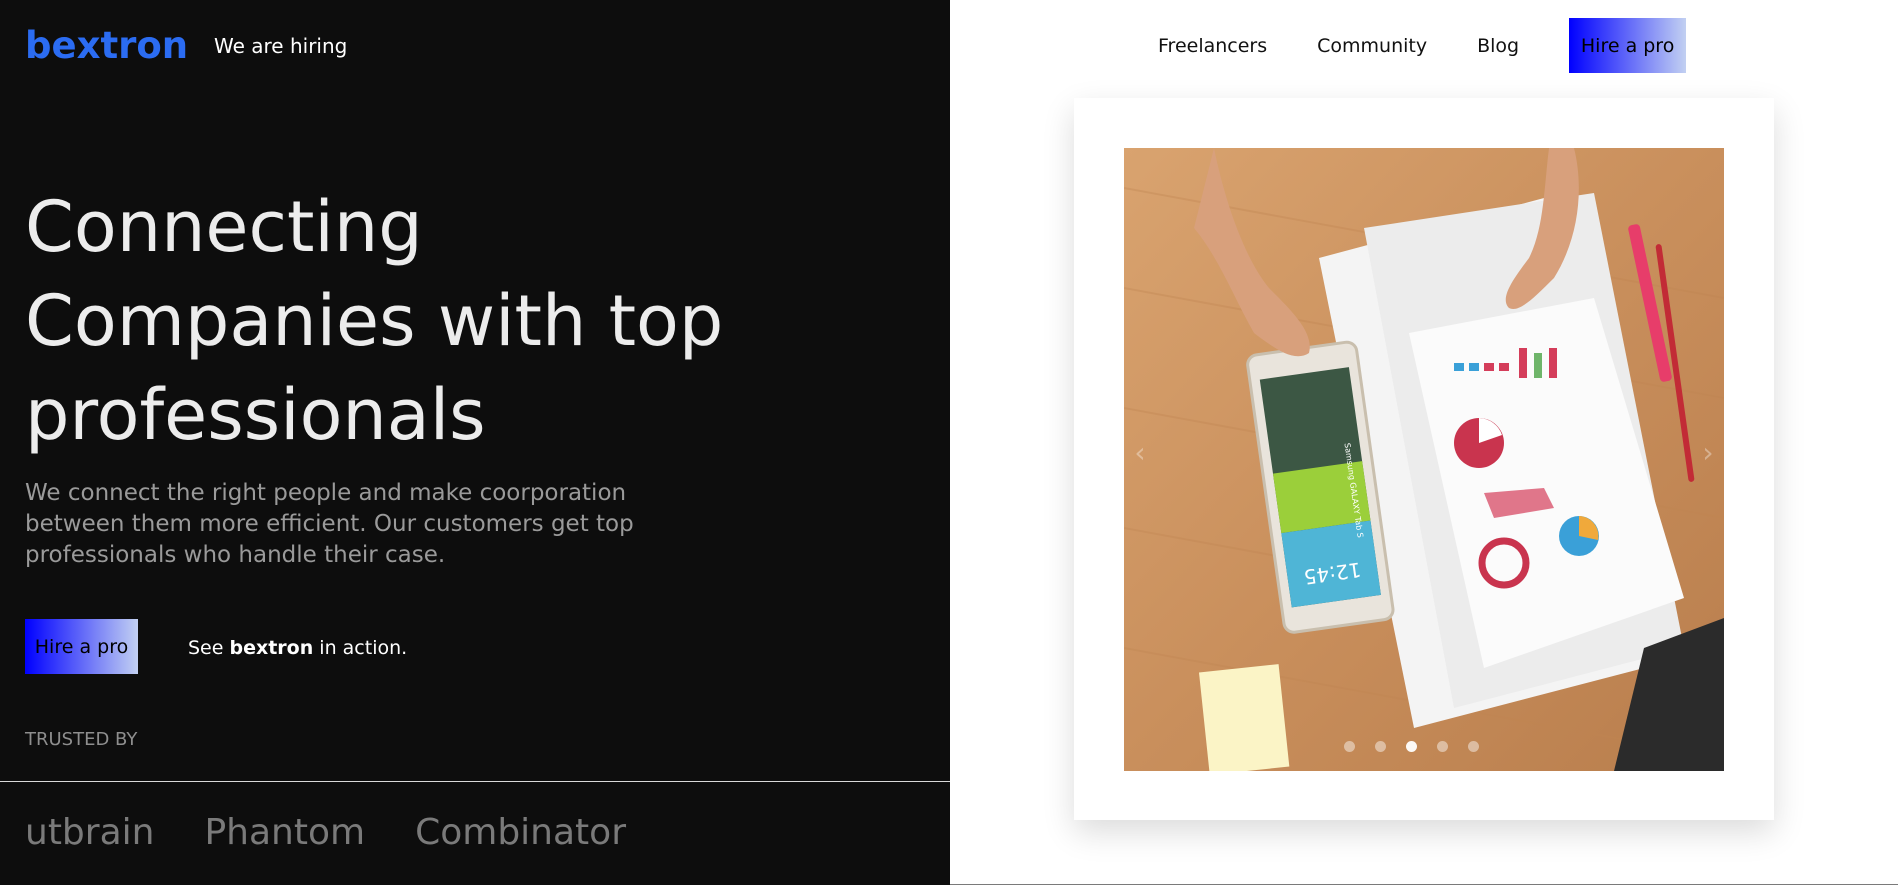  Describe the element at coordinates (1140, 453) in the screenshot. I see `carousel-prev-icon: ‹` at that location.